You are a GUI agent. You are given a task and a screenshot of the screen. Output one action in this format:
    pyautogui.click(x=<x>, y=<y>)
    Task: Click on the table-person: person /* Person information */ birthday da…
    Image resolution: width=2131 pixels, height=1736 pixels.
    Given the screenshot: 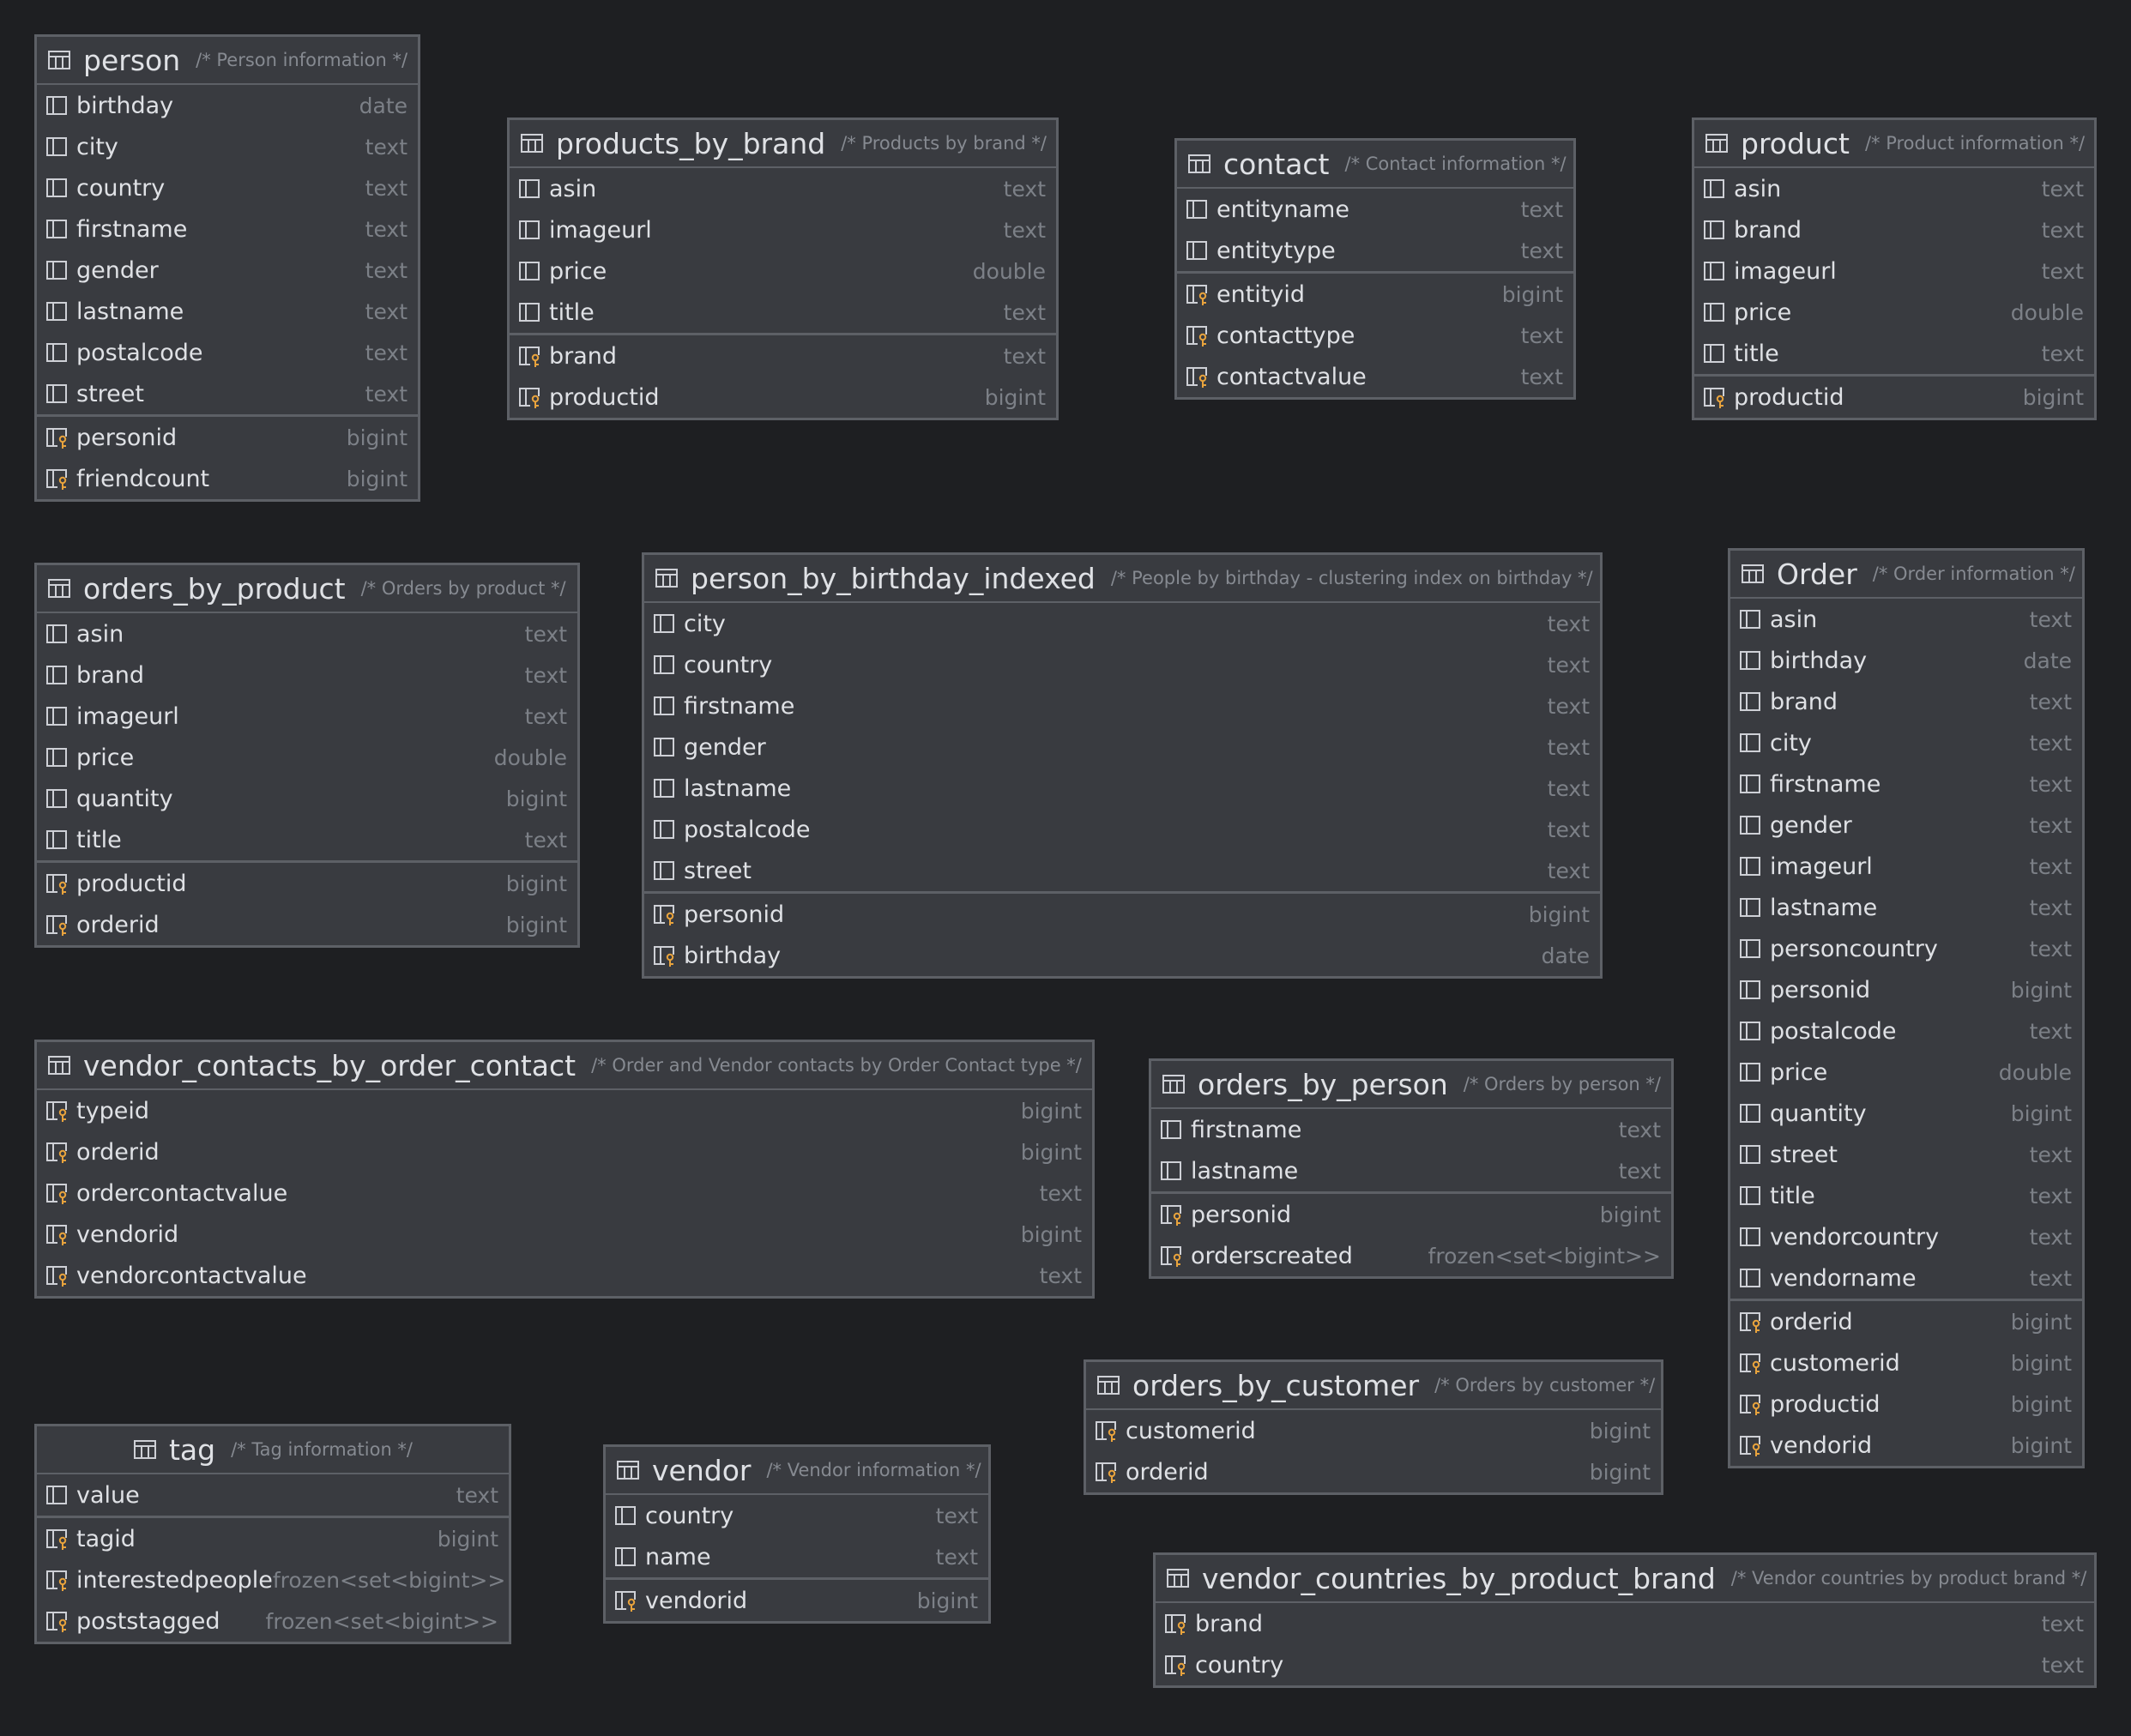 What is the action you would take?
    pyautogui.click(x=227, y=268)
    